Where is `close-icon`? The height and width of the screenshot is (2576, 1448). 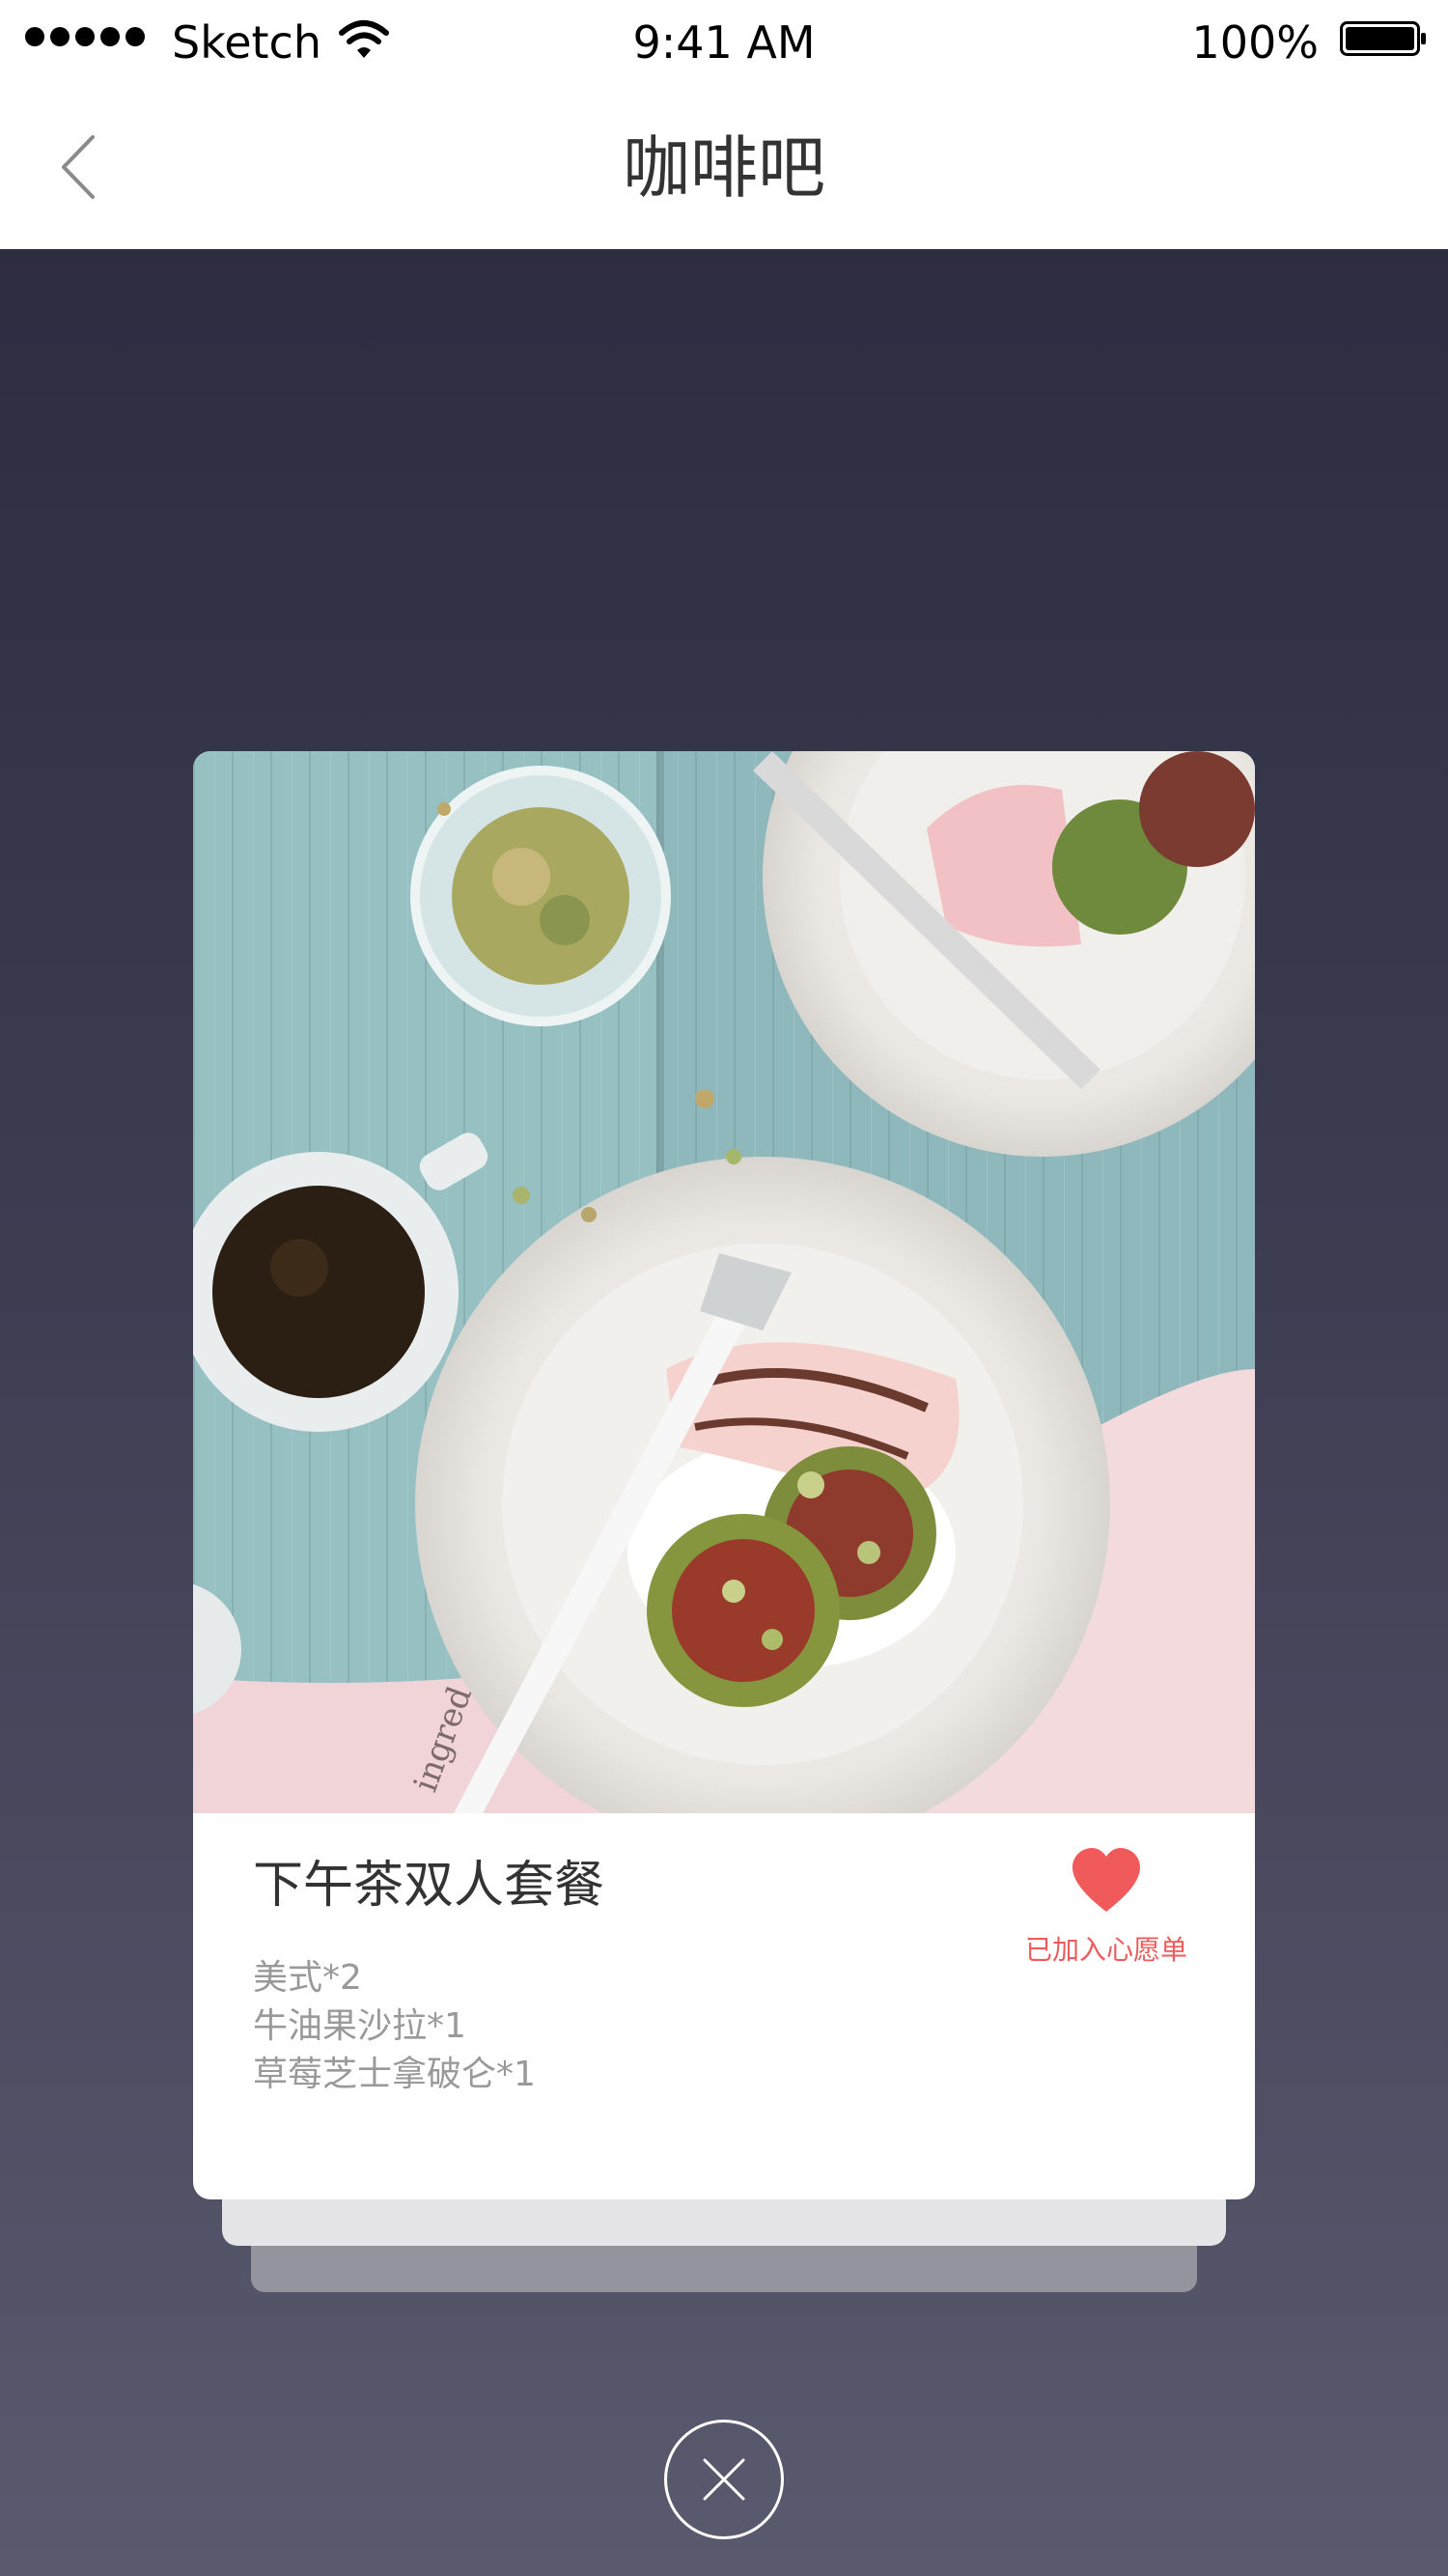 close-icon is located at coordinates (724, 2480).